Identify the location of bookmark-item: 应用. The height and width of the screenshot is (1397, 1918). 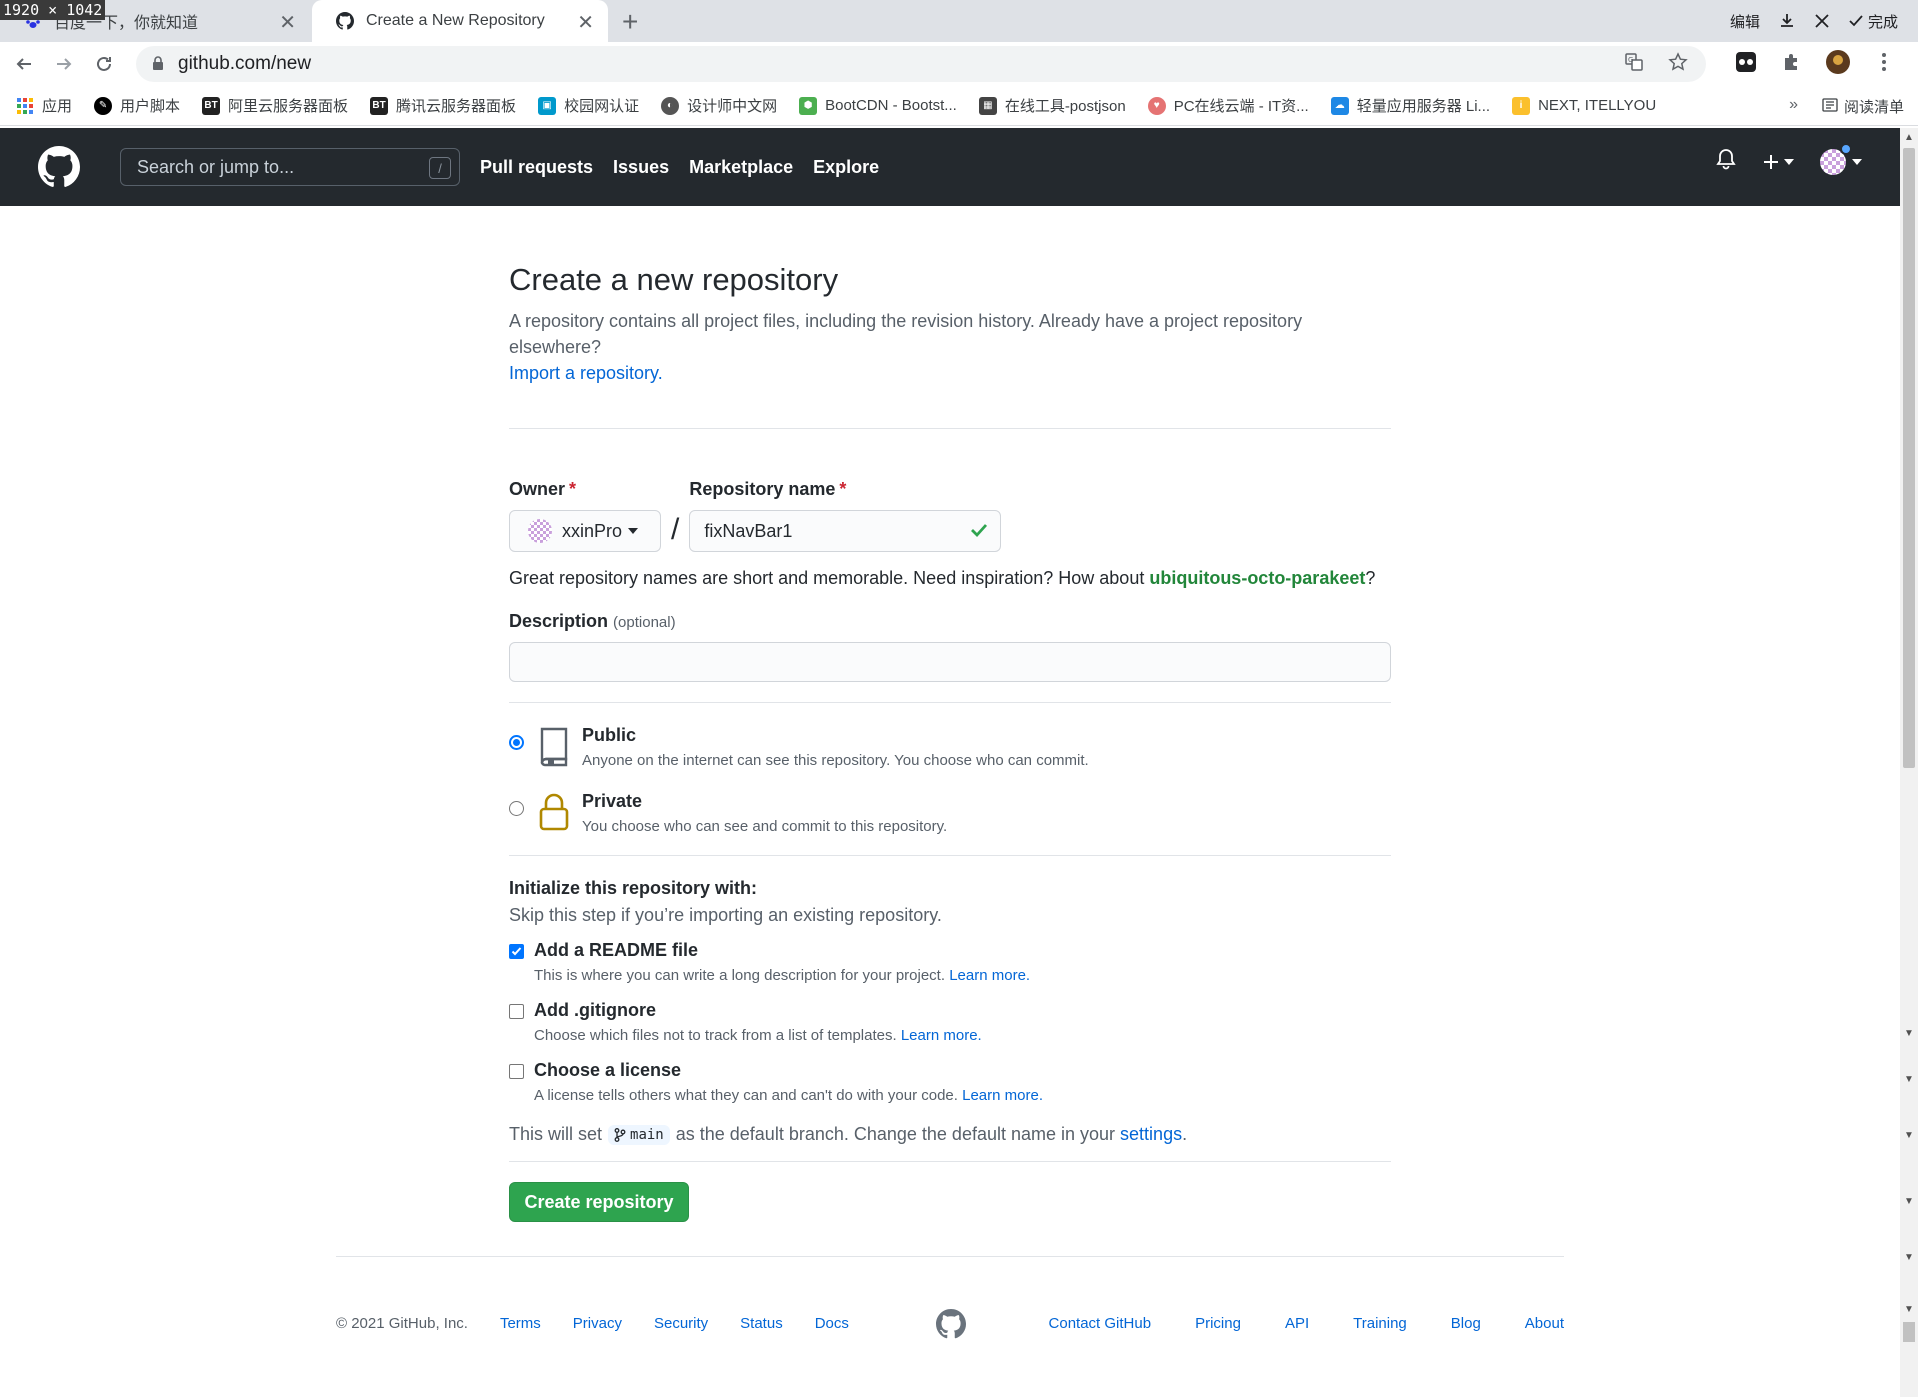
(44, 105).